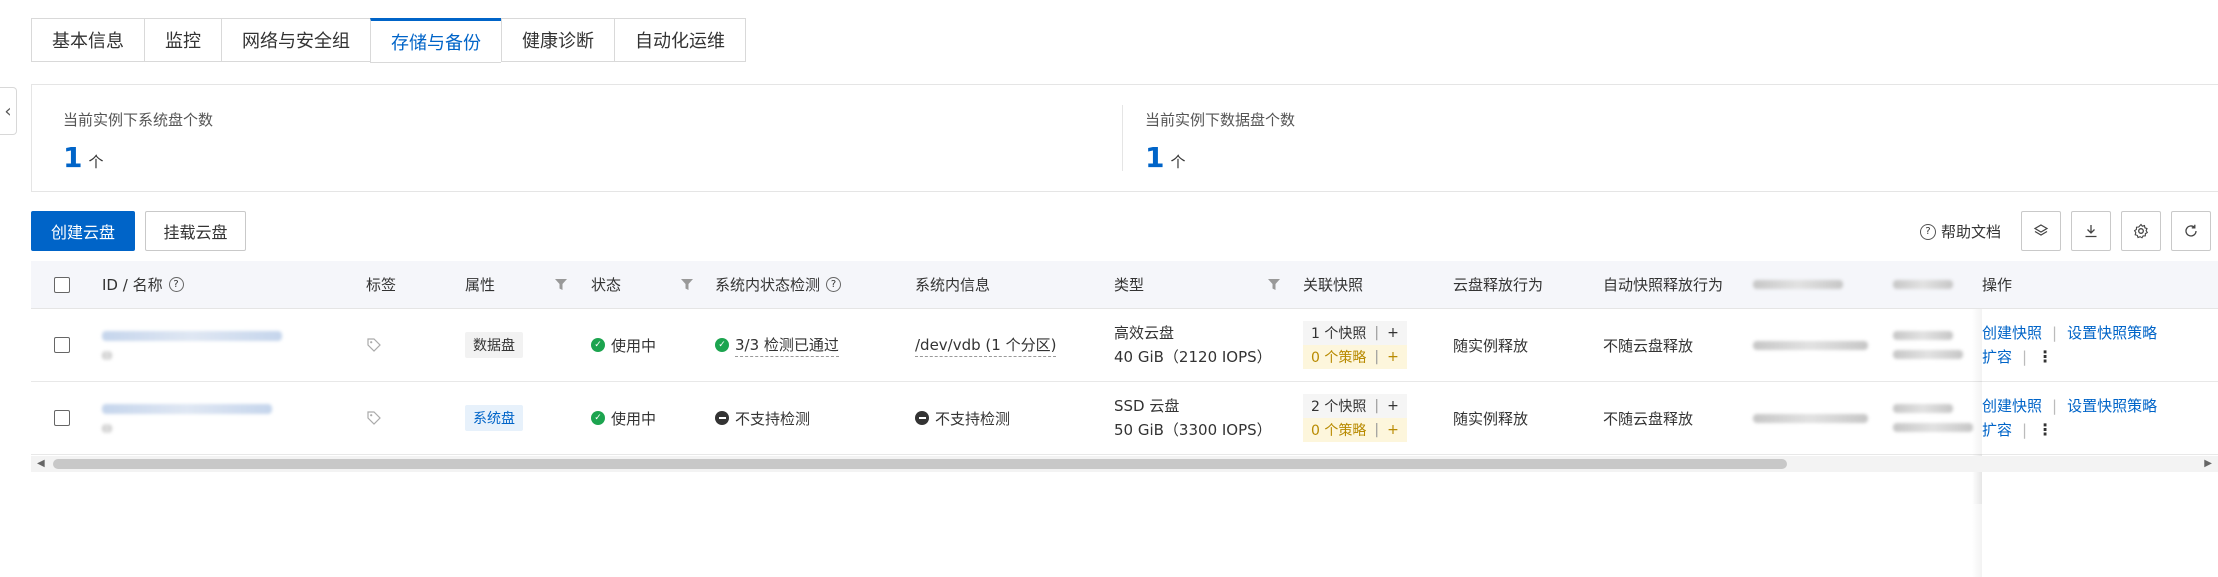 Image resolution: width=2218 pixels, height=577 pixels. I want to click on col-tags: 标签, so click(381, 285).